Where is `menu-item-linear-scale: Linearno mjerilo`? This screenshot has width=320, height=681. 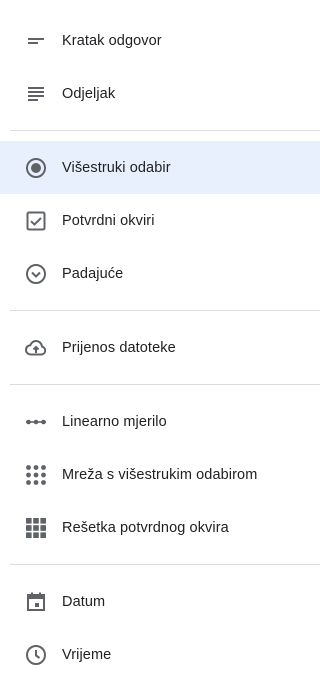
menu-item-linear-scale: Linearno mjerilo is located at coordinates (160, 421).